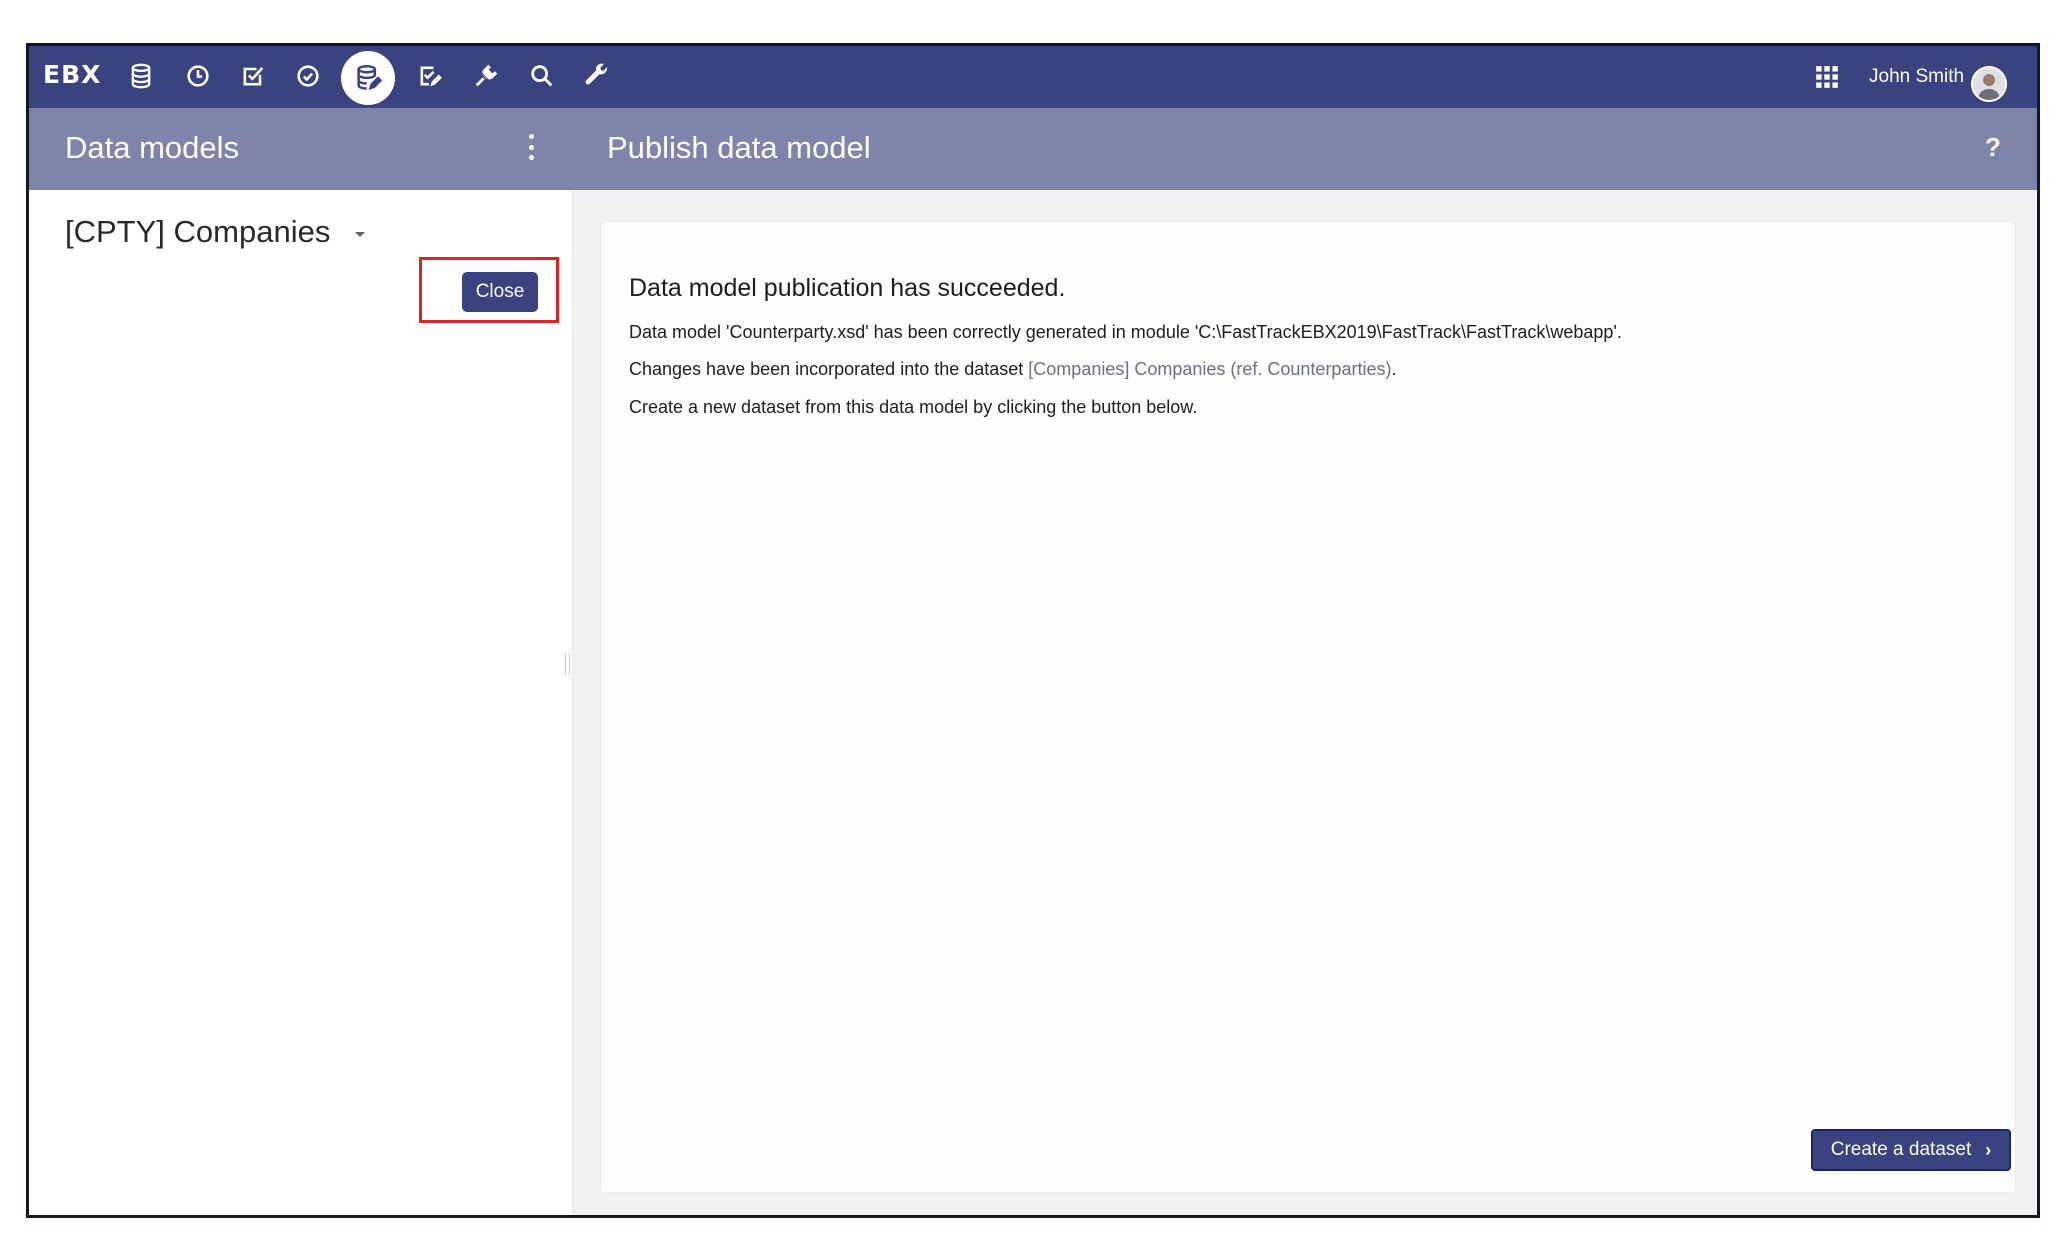 This screenshot has height=1258, width=2070. I want to click on database-icon, so click(141, 76).